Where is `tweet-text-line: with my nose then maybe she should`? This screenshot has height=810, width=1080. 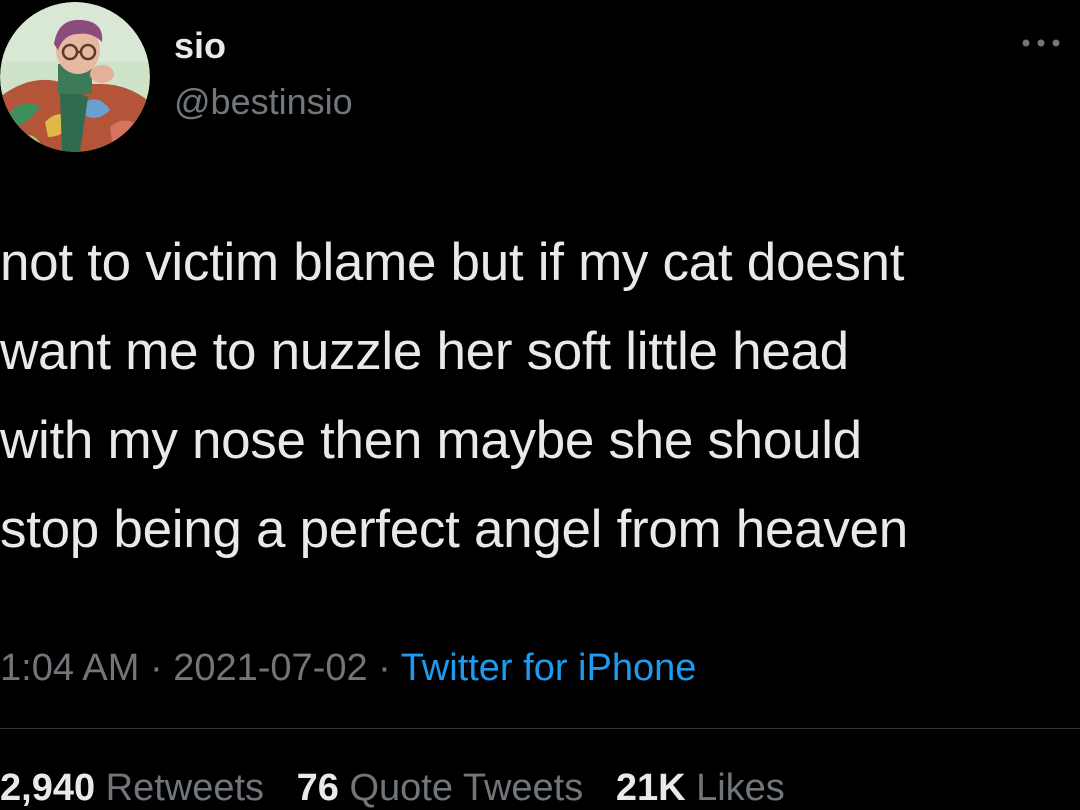
tweet-text-line: with my nose then maybe she should is located at coordinates (431, 440).